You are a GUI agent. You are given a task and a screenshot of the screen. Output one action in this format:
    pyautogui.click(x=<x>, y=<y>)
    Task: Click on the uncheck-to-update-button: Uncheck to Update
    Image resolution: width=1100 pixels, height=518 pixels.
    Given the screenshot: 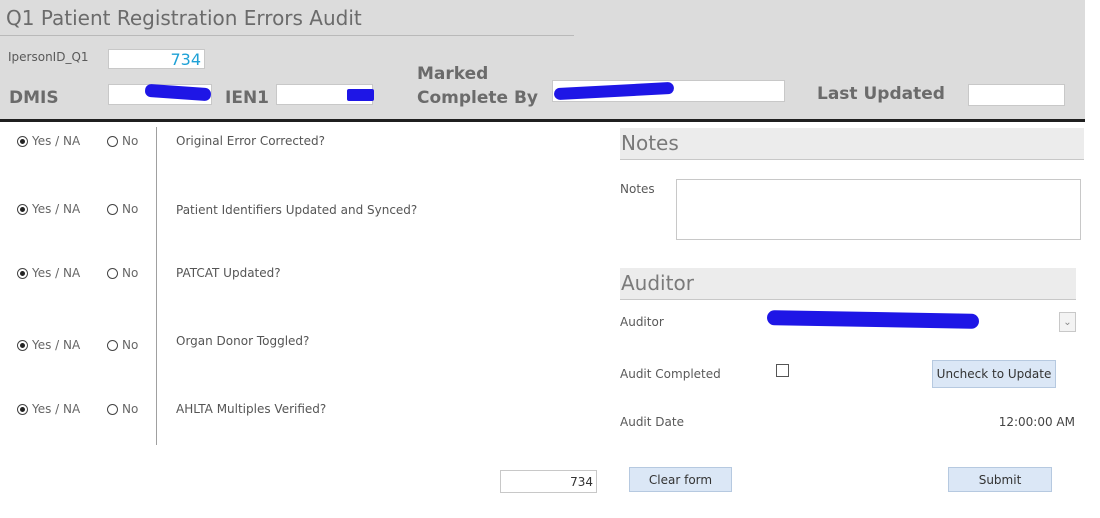 What is the action you would take?
    pyautogui.click(x=994, y=374)
    